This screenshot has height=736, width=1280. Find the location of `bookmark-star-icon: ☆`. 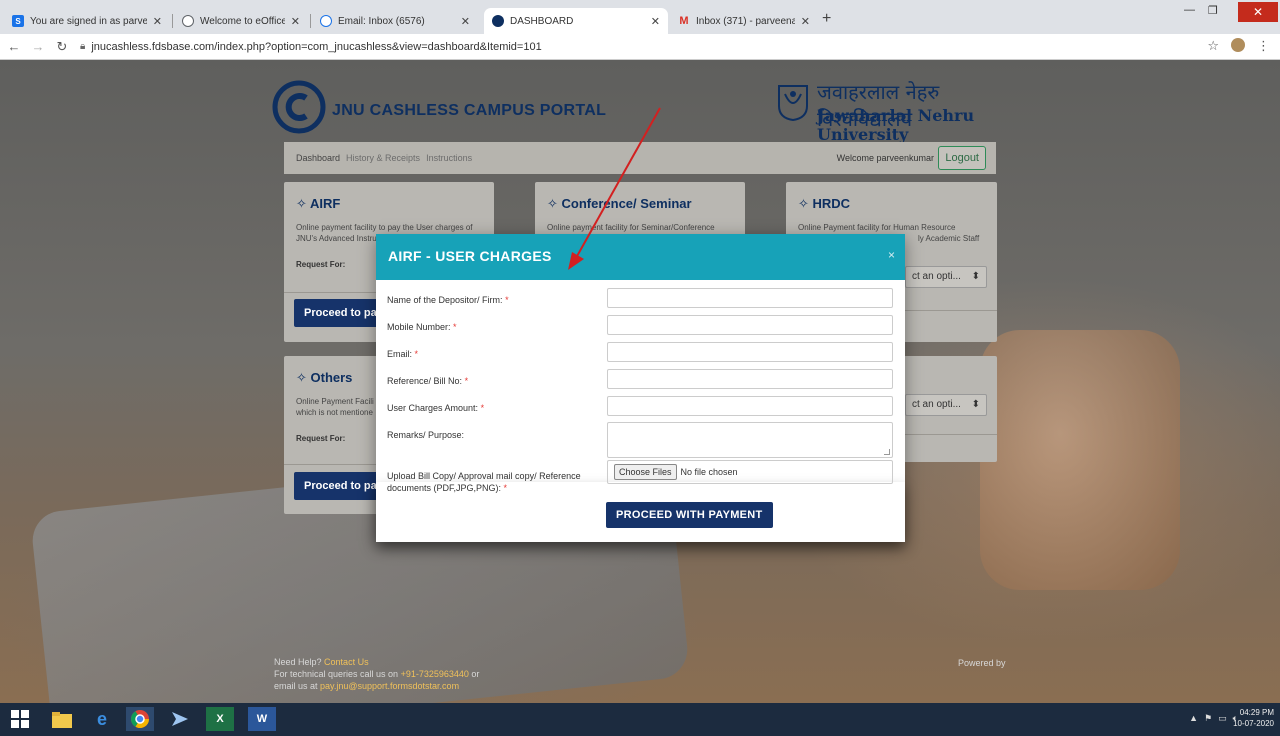

bookmark-star-icon: ☆ is located at coordinates (1213, 46).